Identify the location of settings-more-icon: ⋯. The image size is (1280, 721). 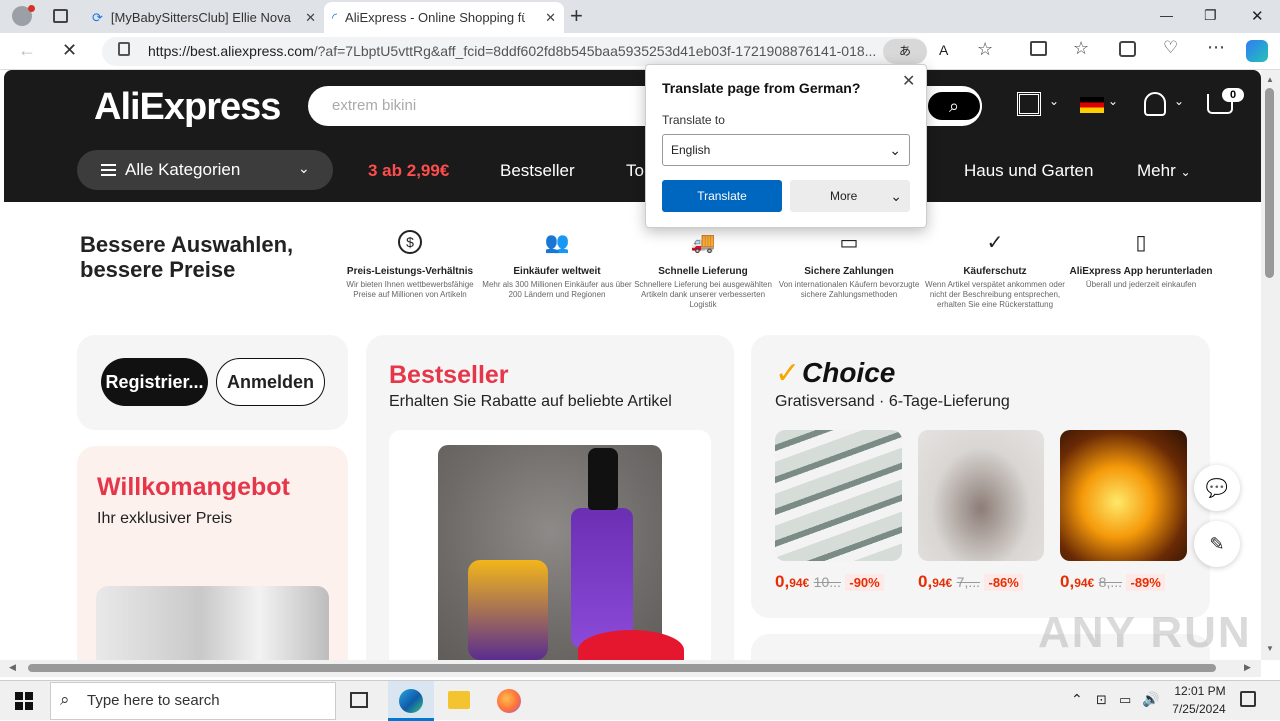
(1216, 47).